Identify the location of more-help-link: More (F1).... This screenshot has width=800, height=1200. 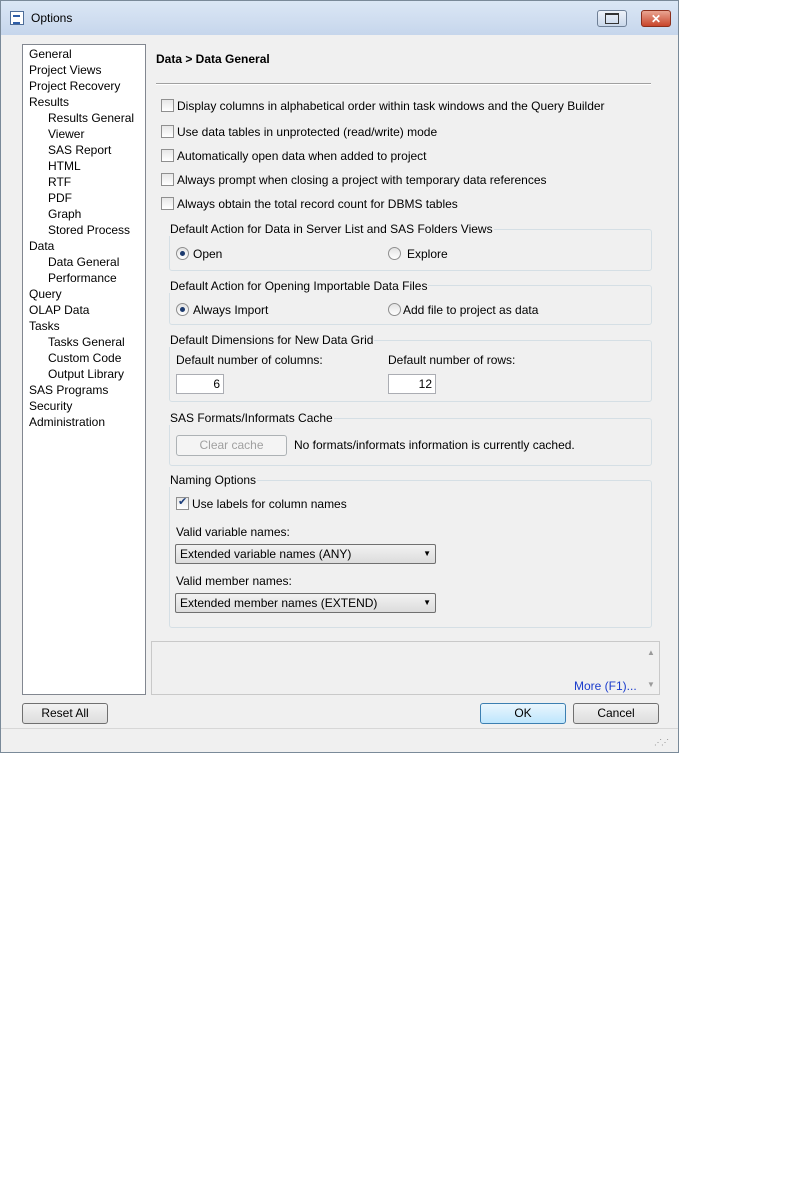
(605, 686).